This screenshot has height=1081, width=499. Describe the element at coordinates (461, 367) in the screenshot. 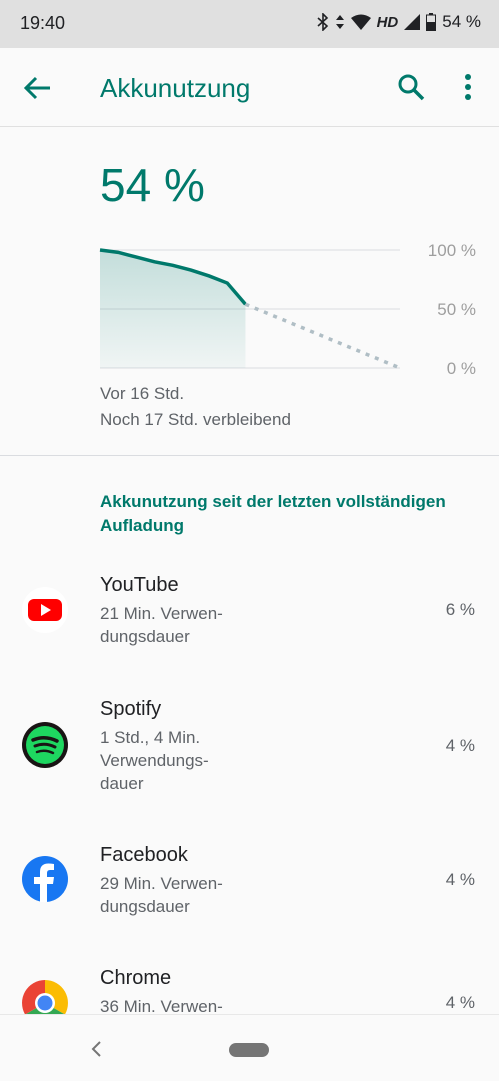

I see `chart-y-tick-label: 0 %` at that location.